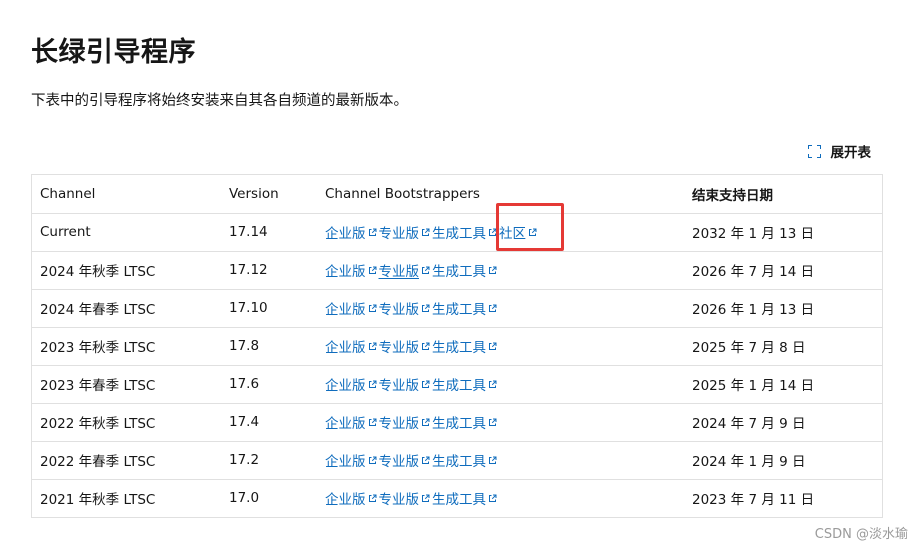 The width and height of the screenshot is (912, 547). I want to click on expand-table-button: 展开表, so click(839, 151).